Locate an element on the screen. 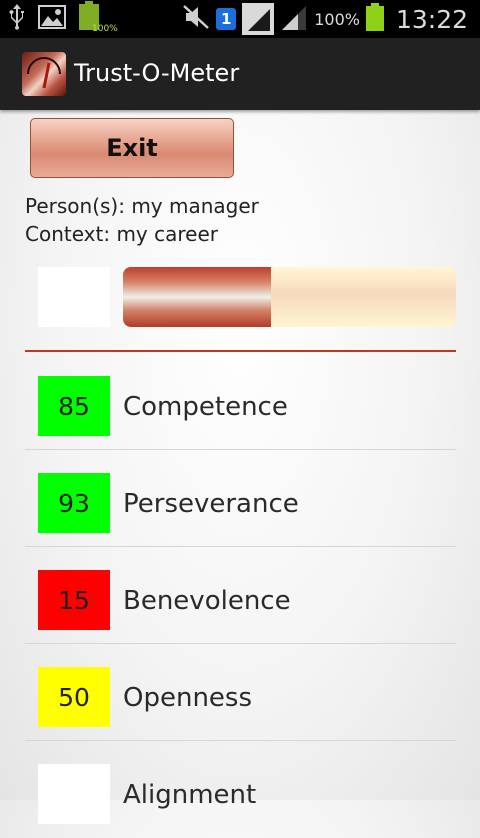 Image resolution: width=480 pixels, height=838 pixels. app-title: Trust-O-Meter is located at coordinates (157, 73).